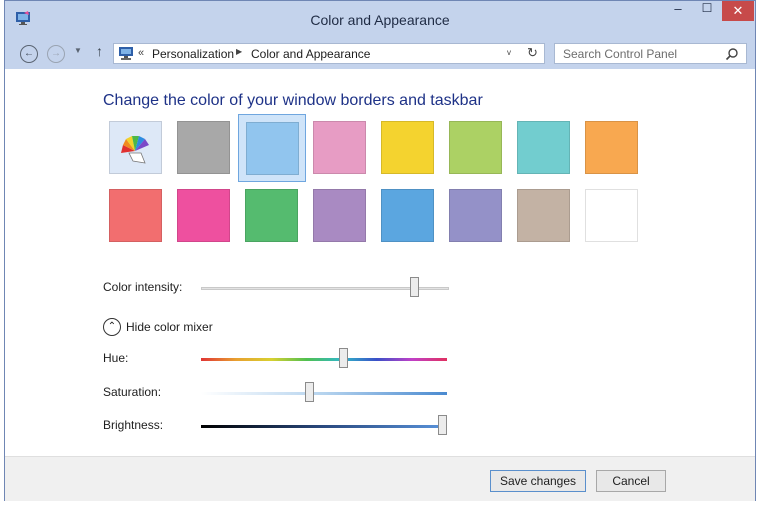  I want to click on color-intensity-label: Color intensity:, so click(143, 287).